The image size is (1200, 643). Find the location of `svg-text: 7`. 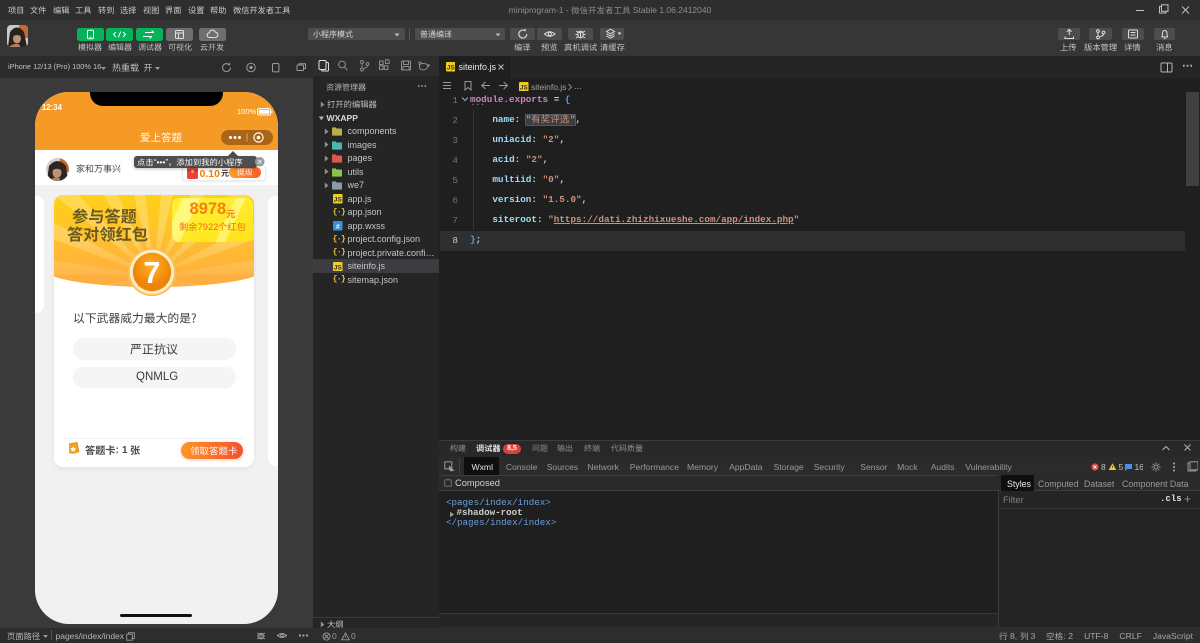

svg-text: 7 is located at coordinates (151, 273).